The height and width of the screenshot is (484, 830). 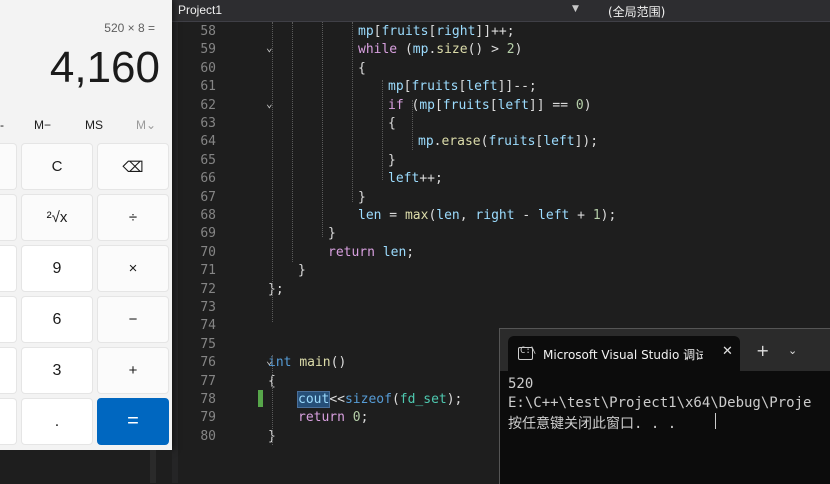 What do you see at coordinates (501, 105) in the screenshot?
I see `code-line: 62 ⌄ if (mp[fruits[left]] == 0)` at bounding box center [501, 105].